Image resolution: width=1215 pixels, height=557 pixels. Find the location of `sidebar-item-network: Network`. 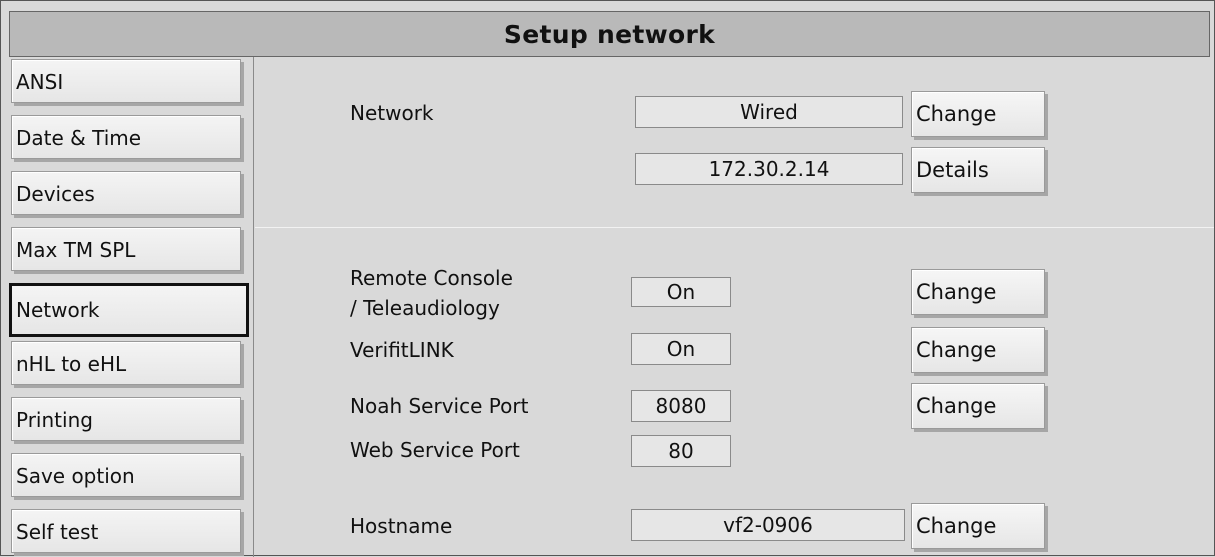

sidebar-item-network: Network is located at coordinates (129, 310).